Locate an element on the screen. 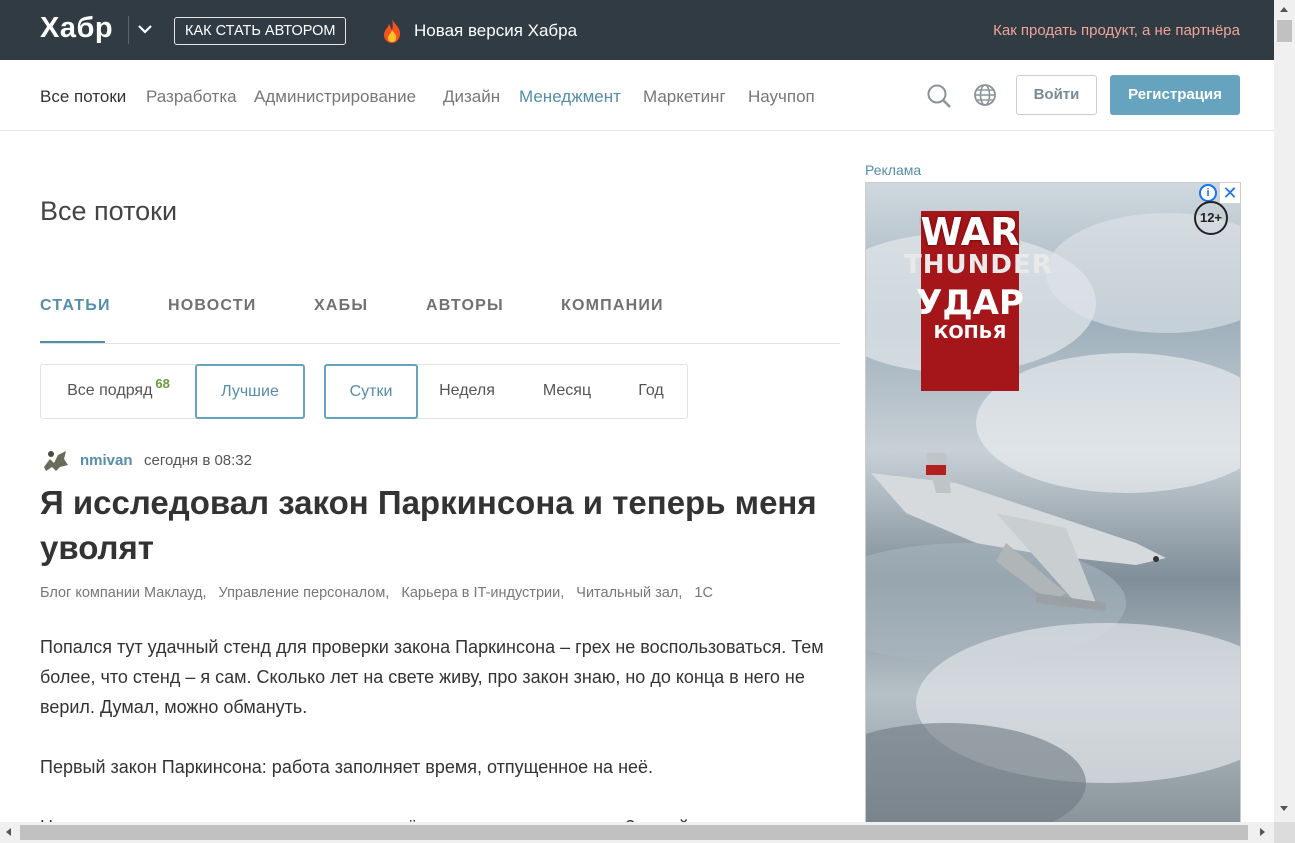 The image size is (1295, 843). period-year-button: Год is located at coordinates (651, 391).